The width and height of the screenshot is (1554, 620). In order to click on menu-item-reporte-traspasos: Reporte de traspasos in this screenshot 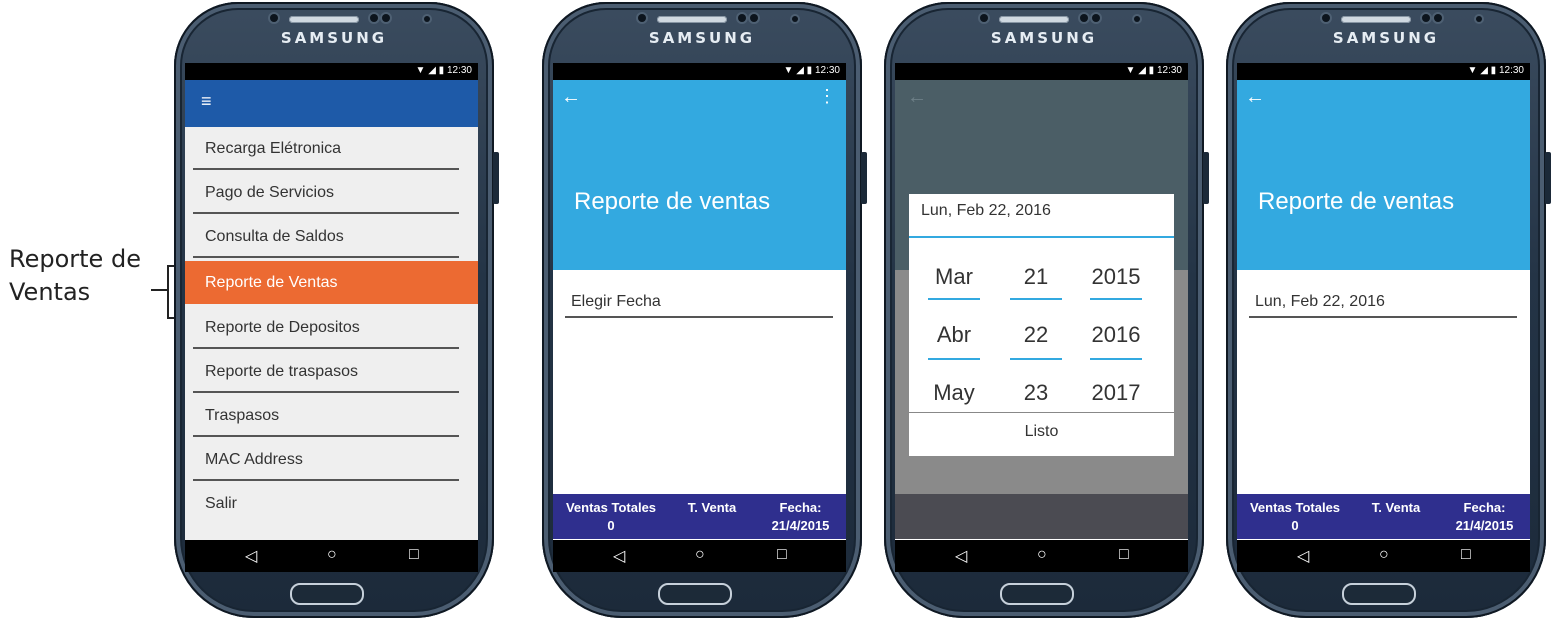, I will do `click(326, 371)`.